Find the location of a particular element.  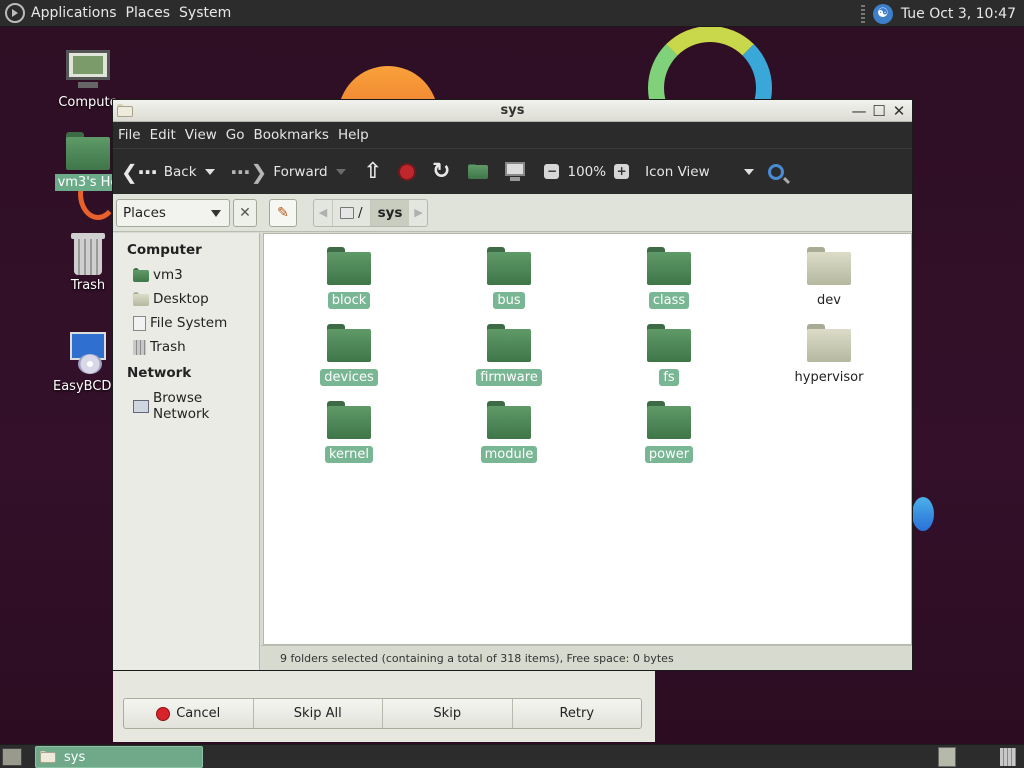

folder-item-dev: dev is located at coordinates (829, 278).